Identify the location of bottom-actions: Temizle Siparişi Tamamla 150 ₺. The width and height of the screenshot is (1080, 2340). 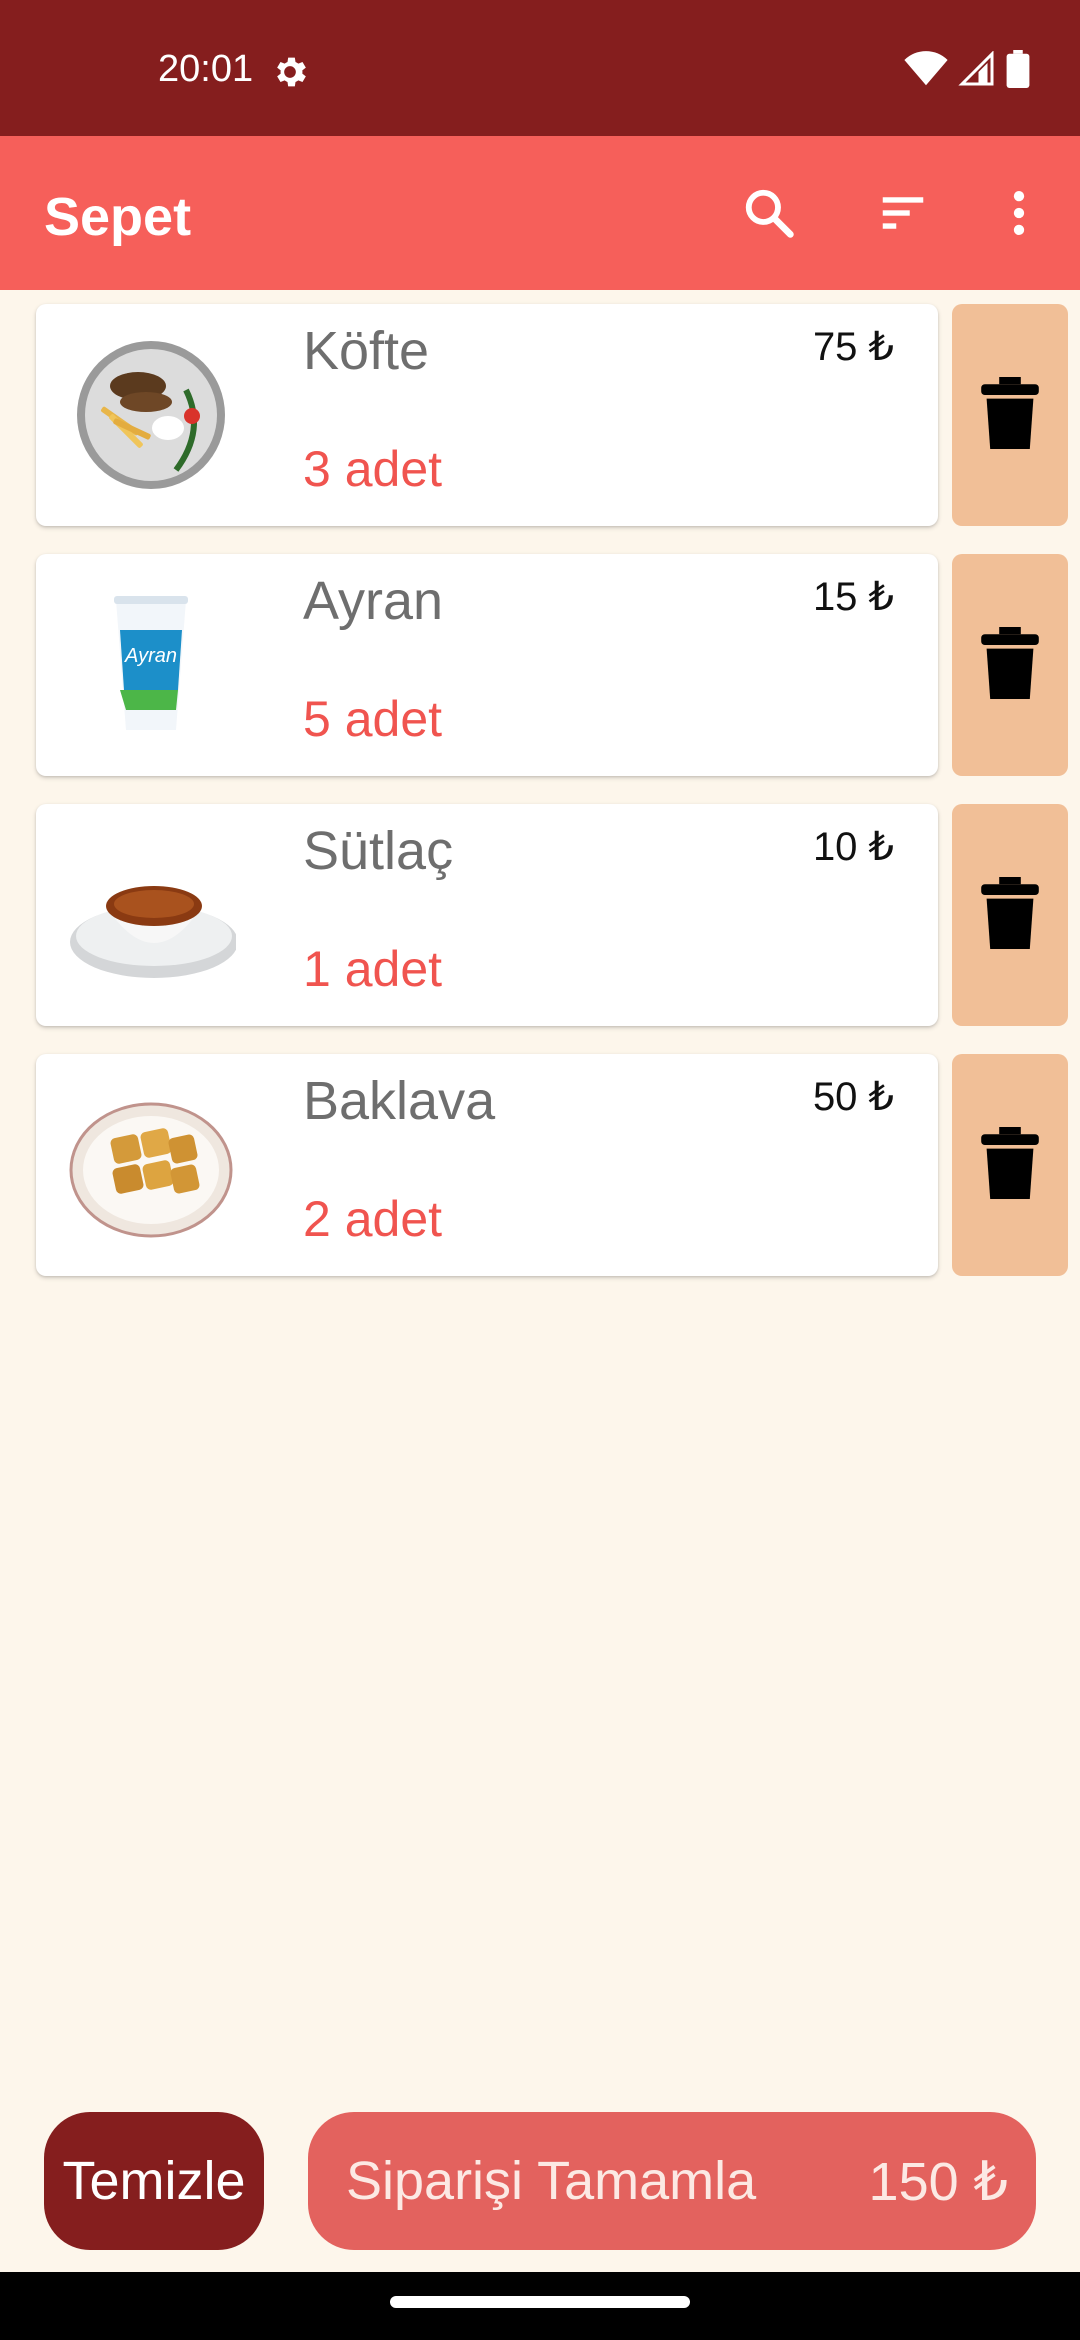
(540, 2182).